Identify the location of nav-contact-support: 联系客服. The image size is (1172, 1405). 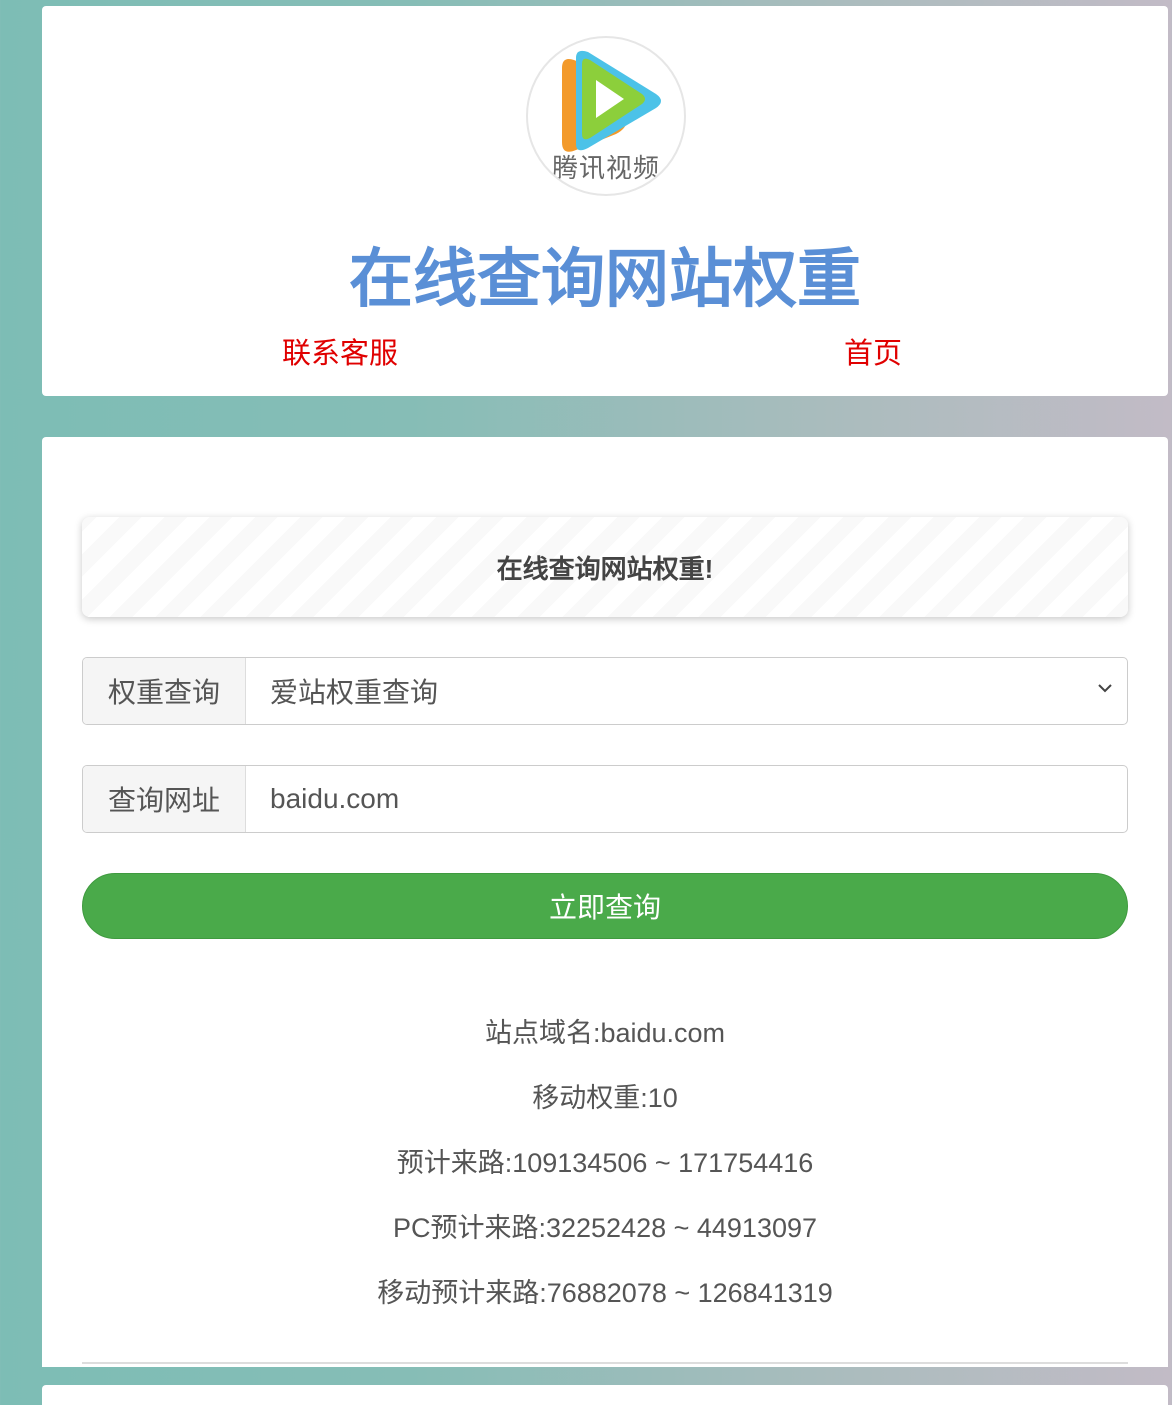
(340, 351).